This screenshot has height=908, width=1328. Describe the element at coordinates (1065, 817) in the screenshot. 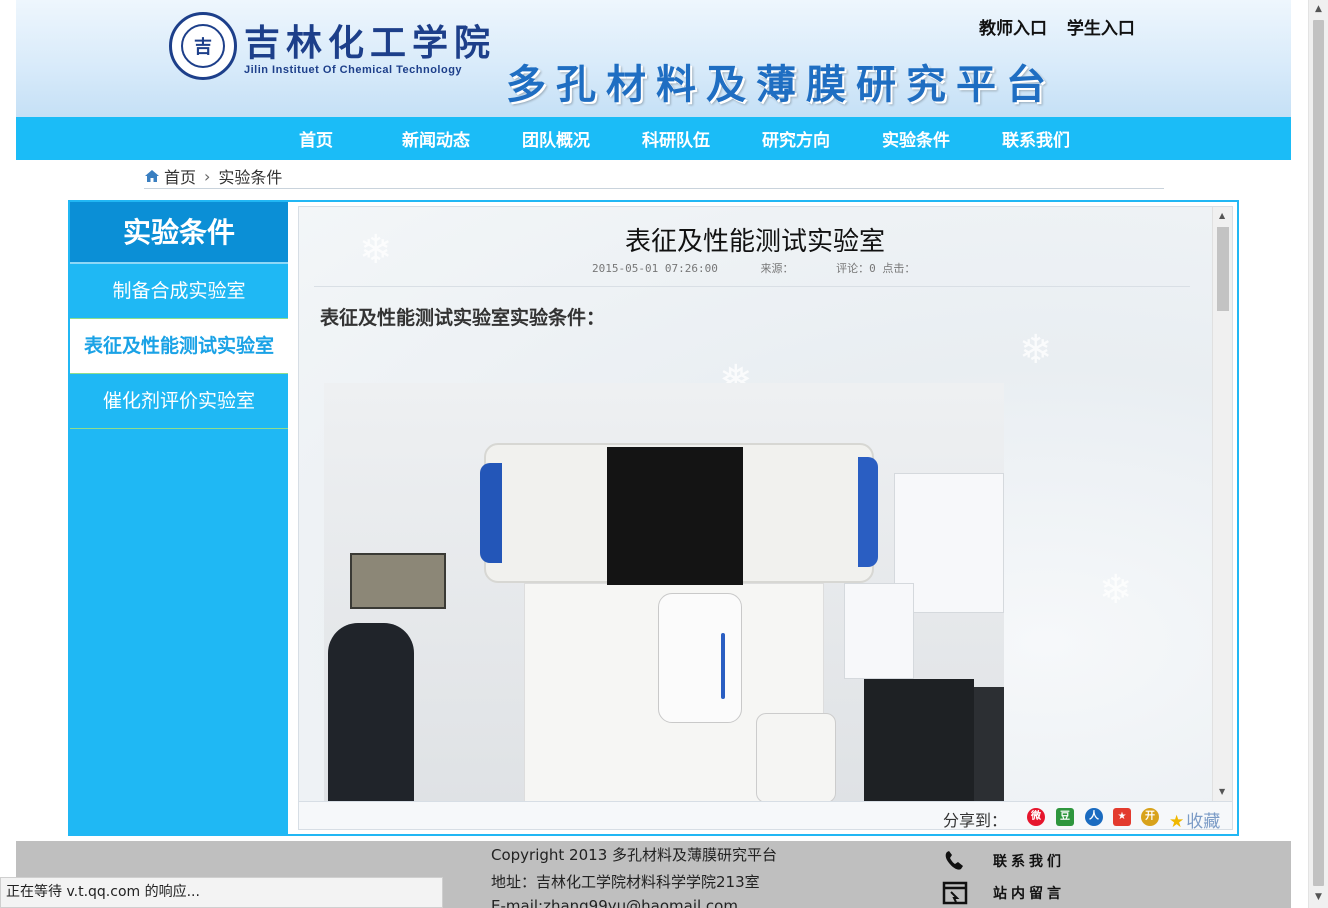

I see `douban-icon: 豆` at that location.